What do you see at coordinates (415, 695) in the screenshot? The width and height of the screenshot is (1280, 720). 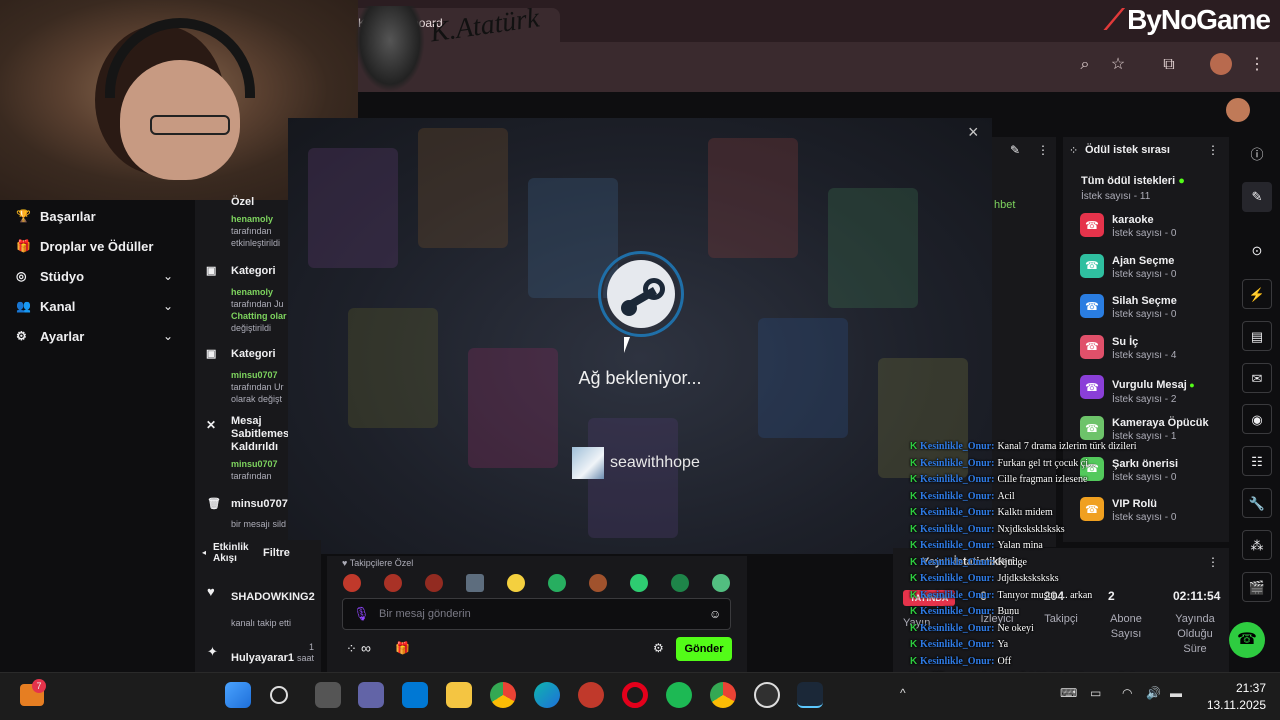 I see `store-icon` at bounding box center [415, 695].